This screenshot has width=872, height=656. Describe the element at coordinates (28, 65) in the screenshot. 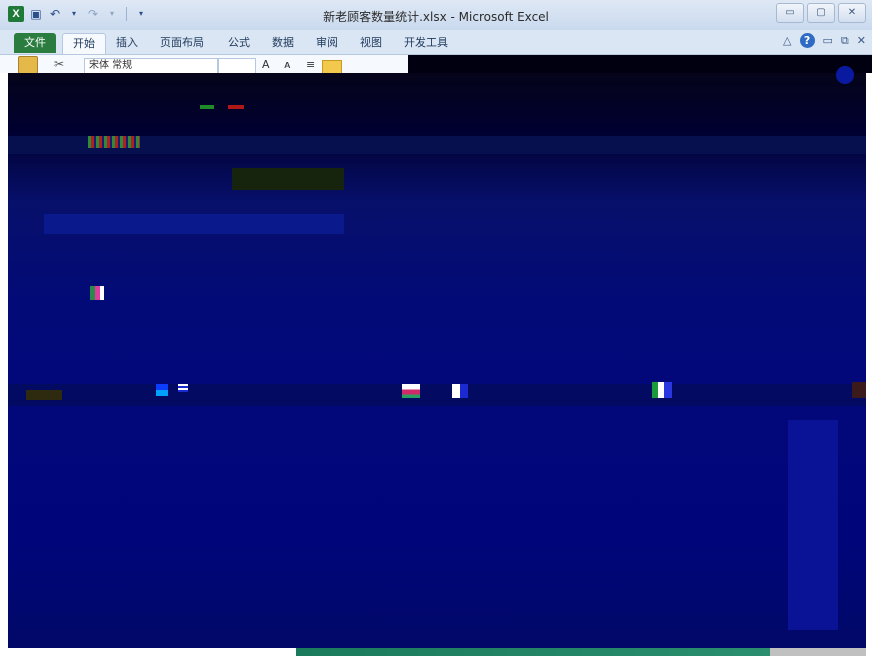

I see `paste-icon` at that location.